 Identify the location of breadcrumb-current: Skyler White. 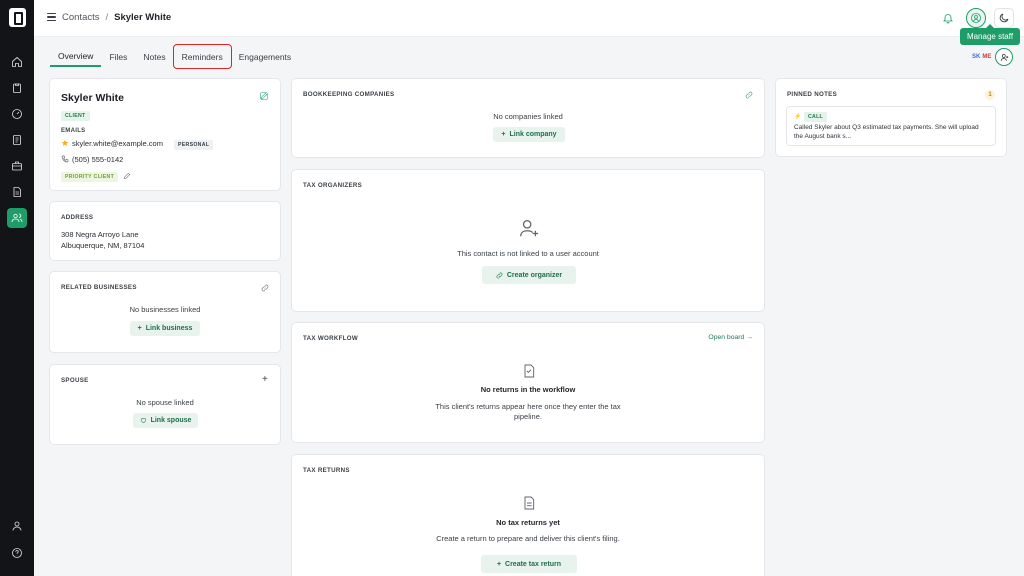
(143, 17).